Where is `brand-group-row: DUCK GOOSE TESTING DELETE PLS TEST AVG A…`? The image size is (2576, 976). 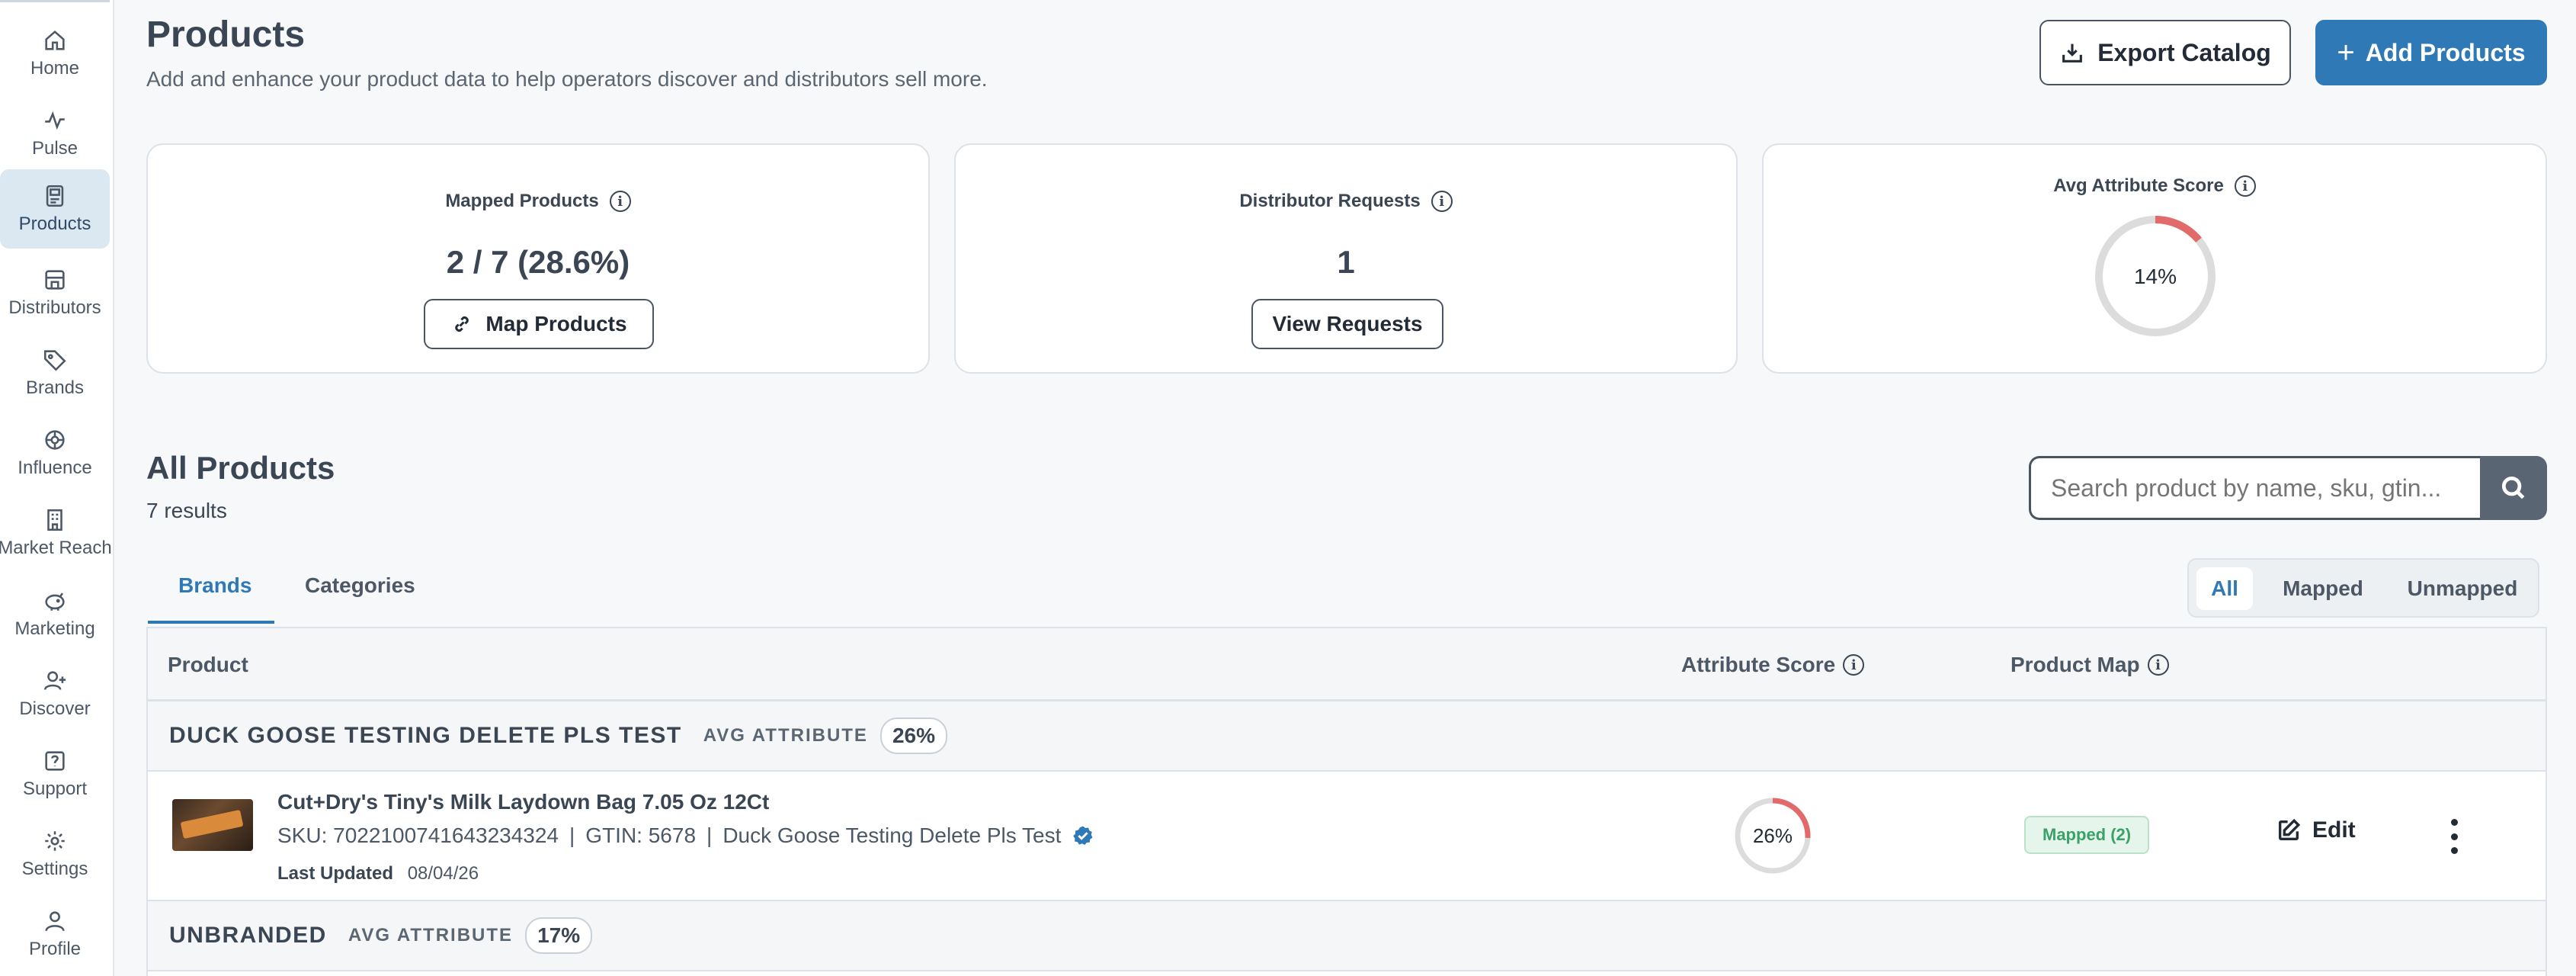 brand-group-row: DUCK GOOSE TESTING DELETE PLS TEST AVG A… is located at coordinates (1347, 737).